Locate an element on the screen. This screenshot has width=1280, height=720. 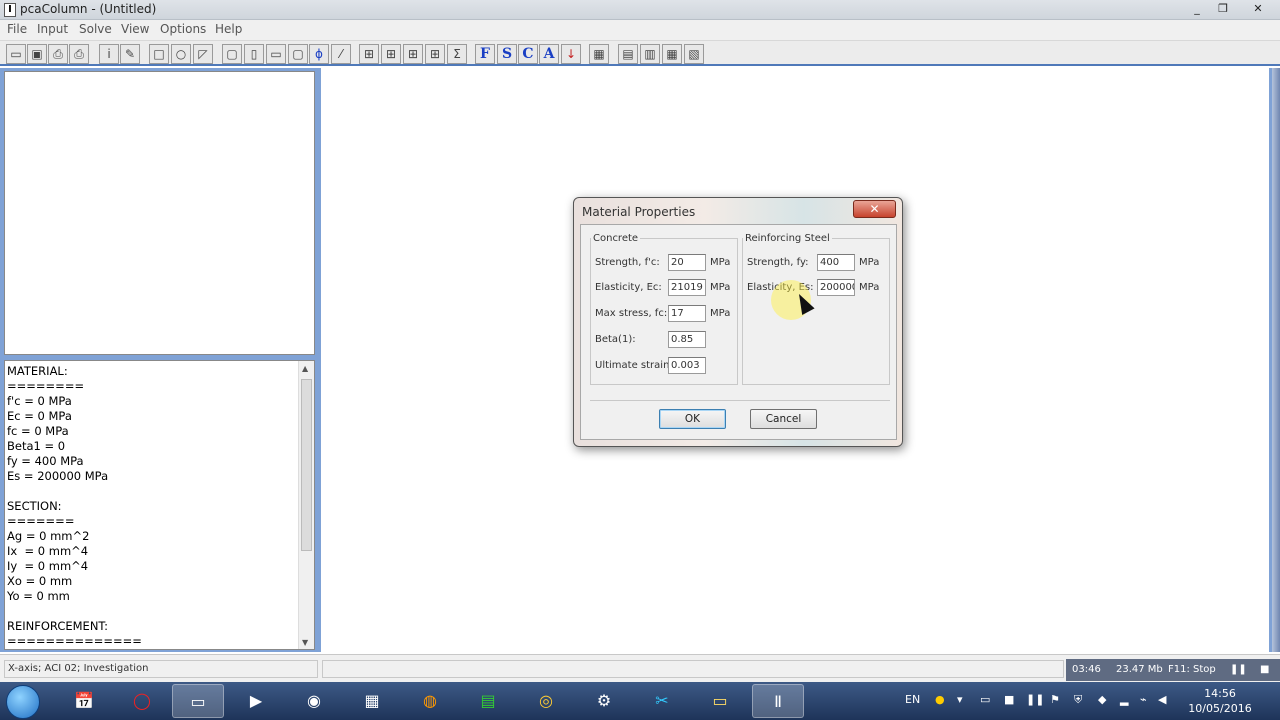
menu-file: File is located at coordinates (17, 29).